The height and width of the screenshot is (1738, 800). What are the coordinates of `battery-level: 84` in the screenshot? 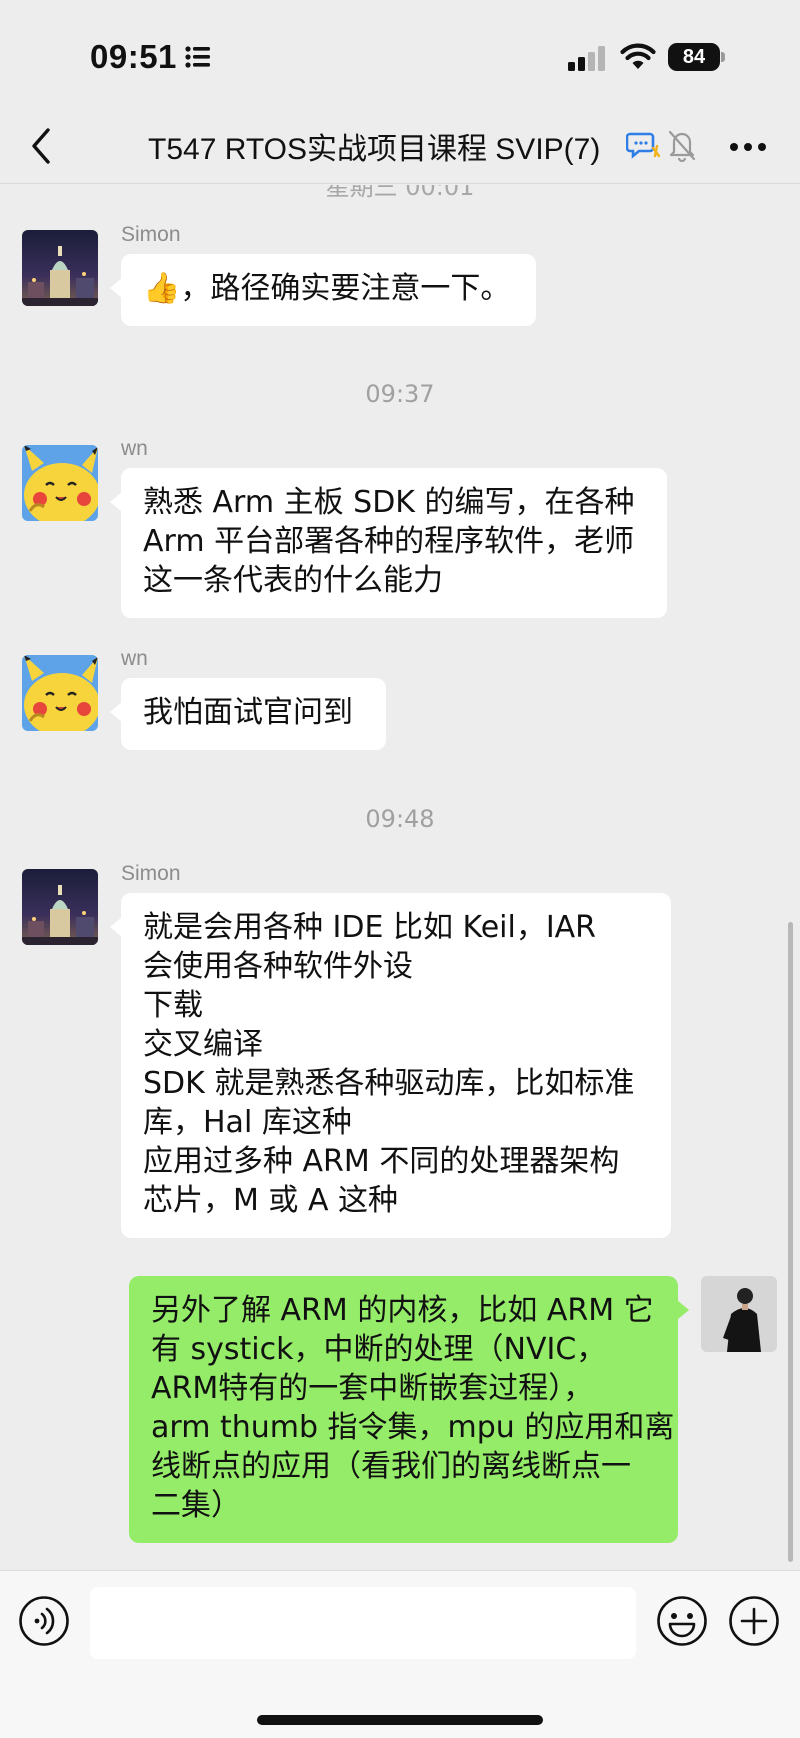 It's located at (694, 57).